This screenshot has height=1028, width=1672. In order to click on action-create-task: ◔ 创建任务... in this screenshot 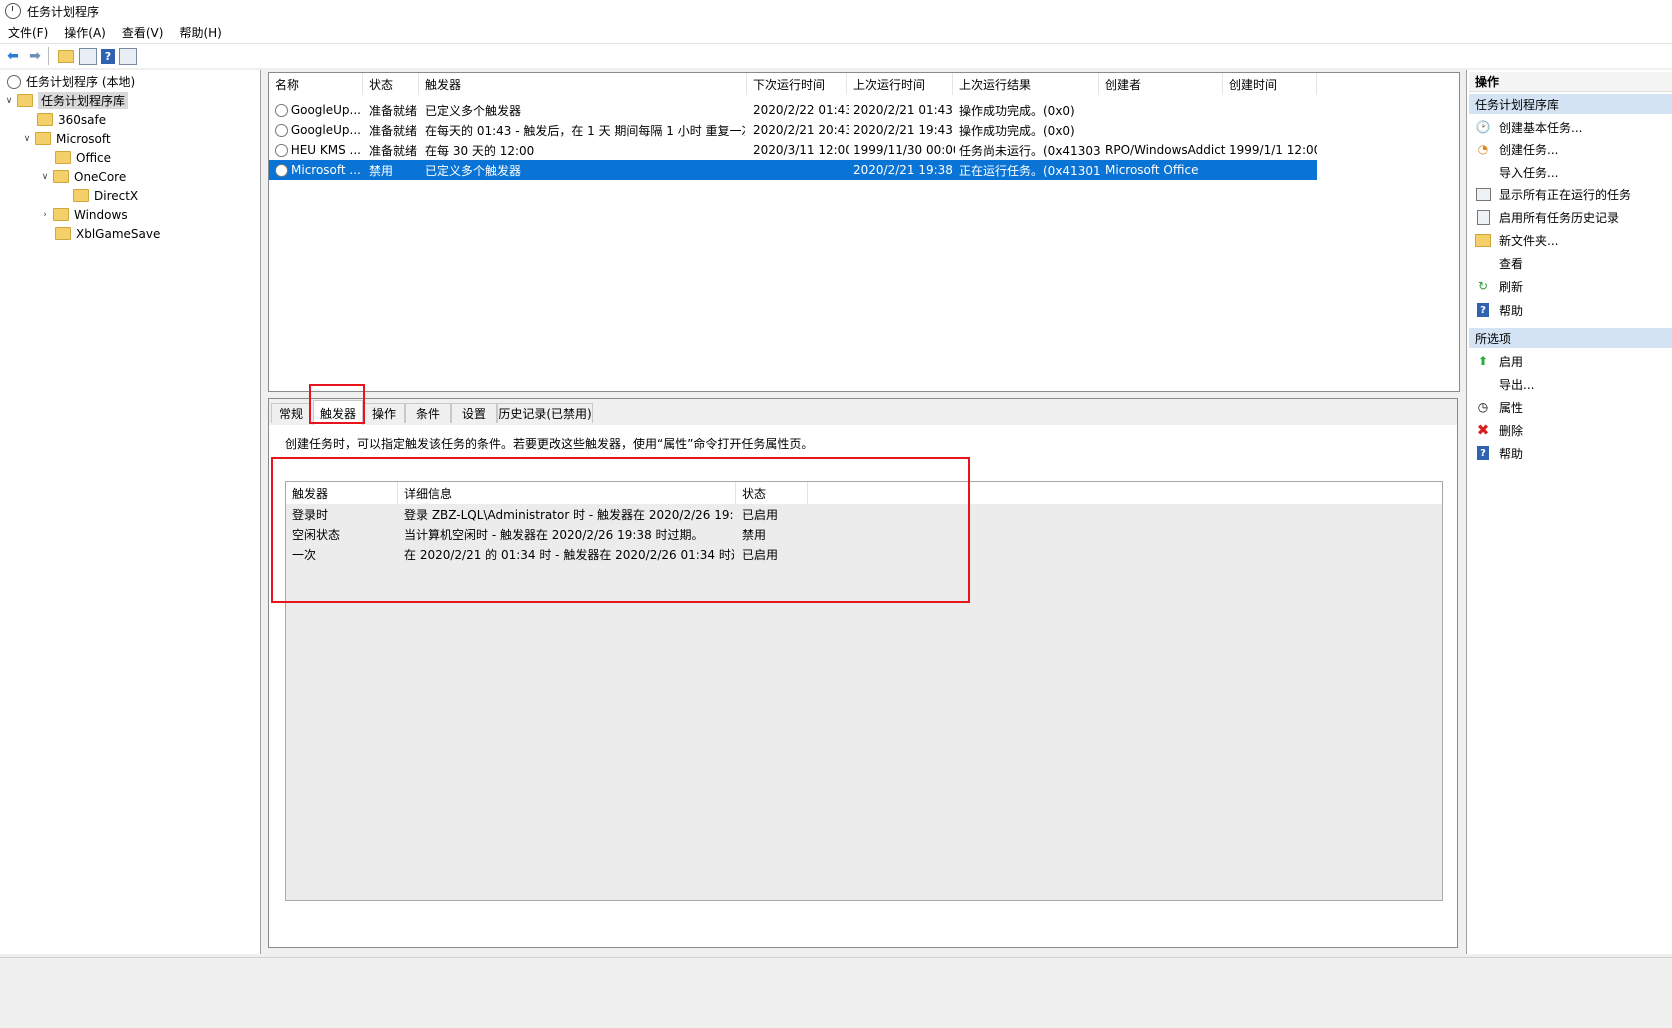, I will do `click(1514, 149)`.